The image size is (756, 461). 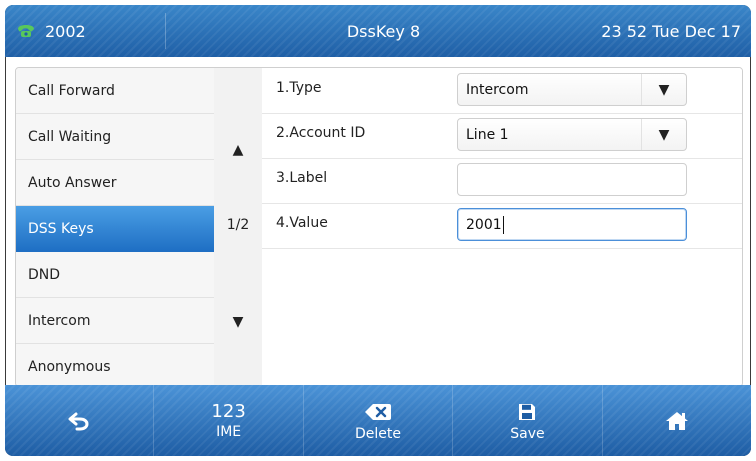 I want to click on ime-label: IME, so click(x=229, y=431).